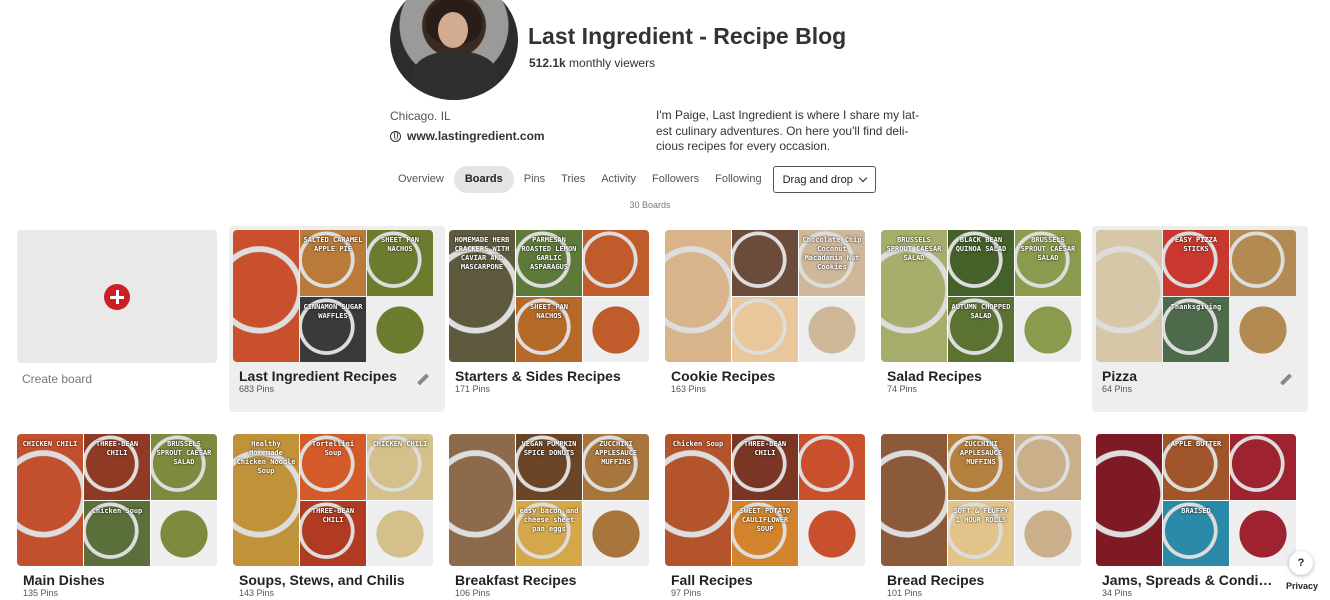  I want to click on board-title: Starters & Sides Recipes, so click(545, 376).